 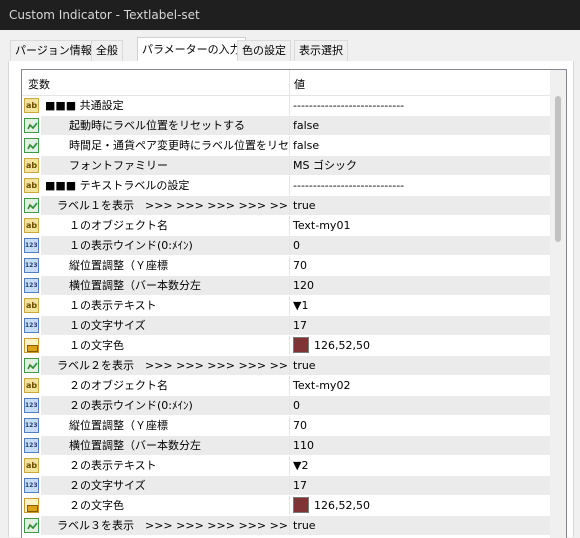 I want to click on parameter-row: ２のオブジェクト名 Text-my02, so click(x=286, y=386).